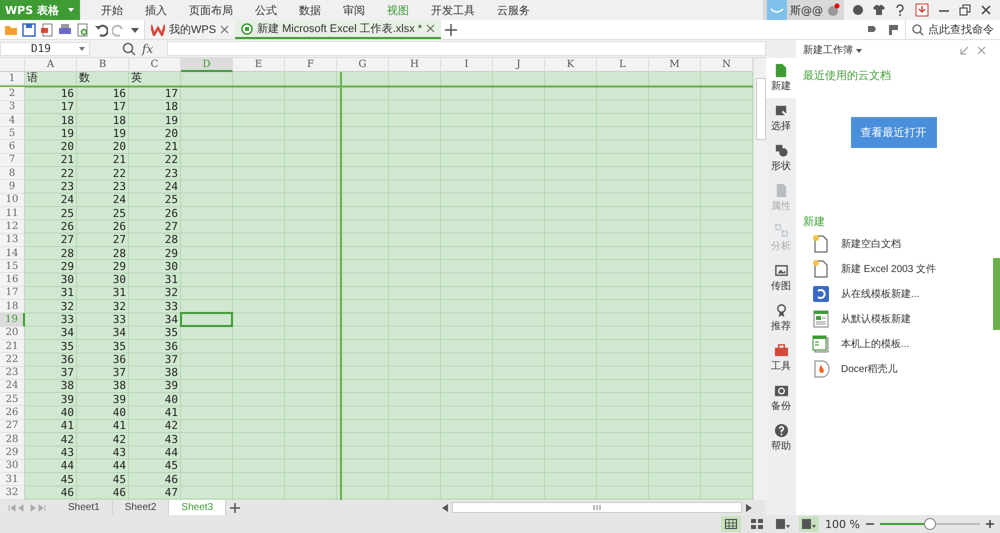 The width and height of the screenshot is (1000, 533). I want to click on ribbon-tab: 云服务, so click(513, 10).